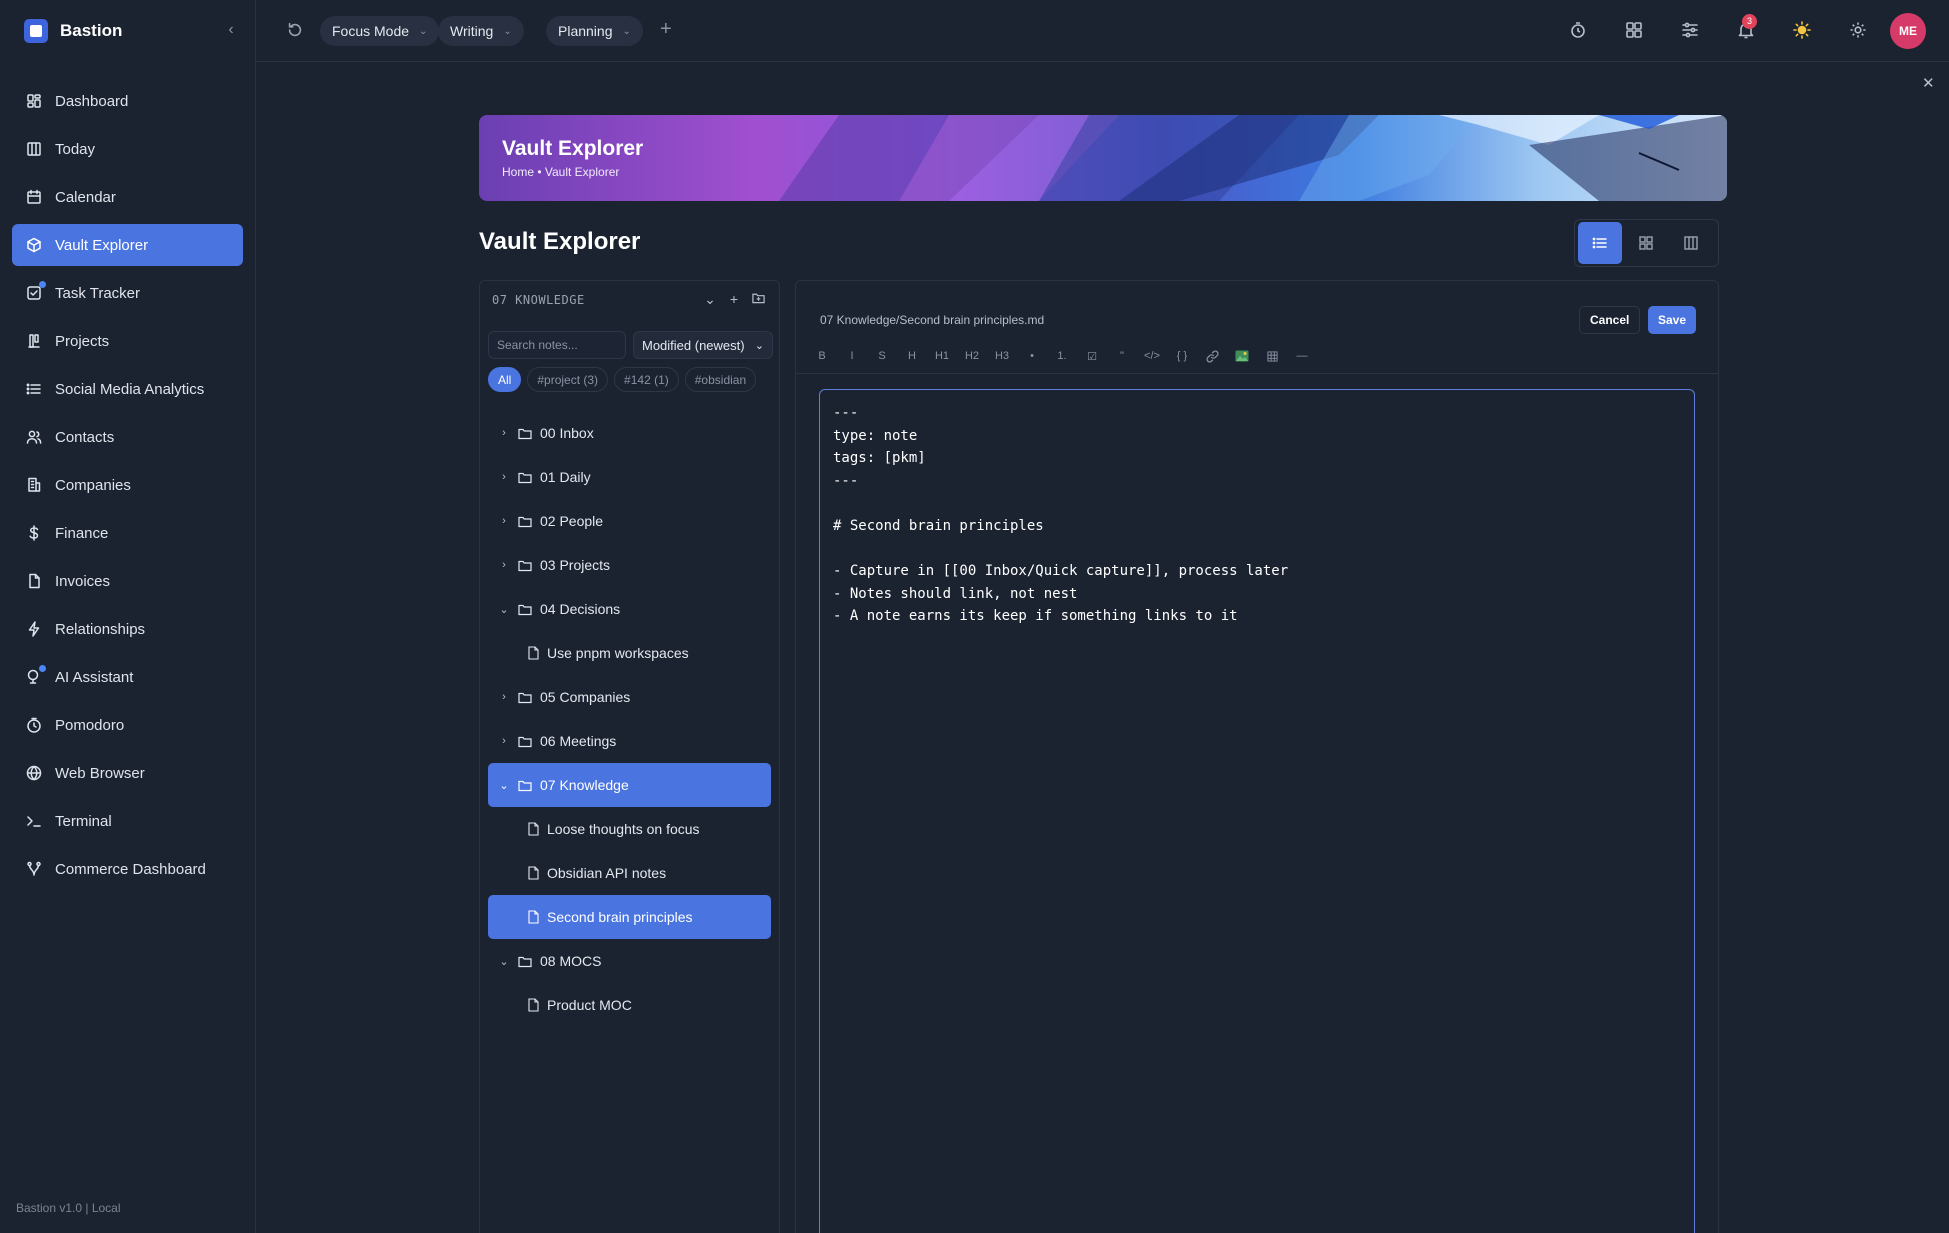  Describe the element at coordinates (912, 356) in the screenshot. I see `format-button: H` at that location.